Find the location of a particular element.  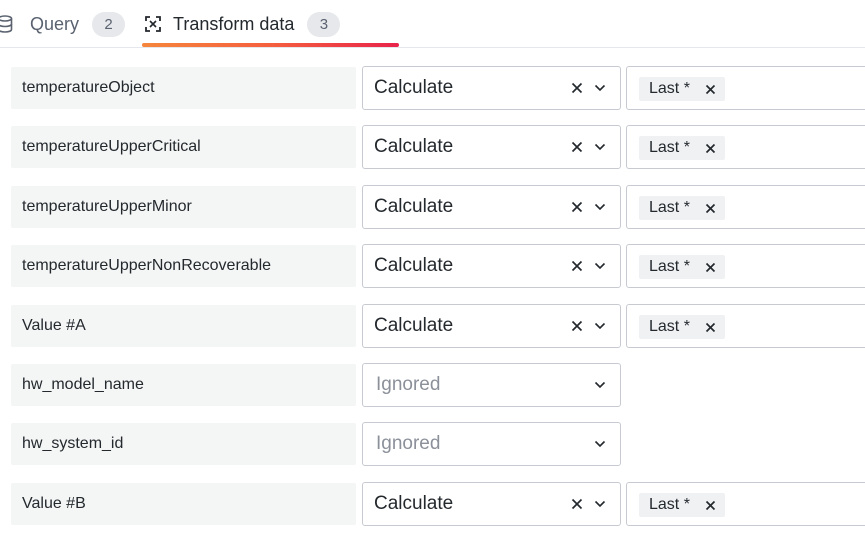

tab-transform-data: Transform data 3 is located at coordinates (241, 24).